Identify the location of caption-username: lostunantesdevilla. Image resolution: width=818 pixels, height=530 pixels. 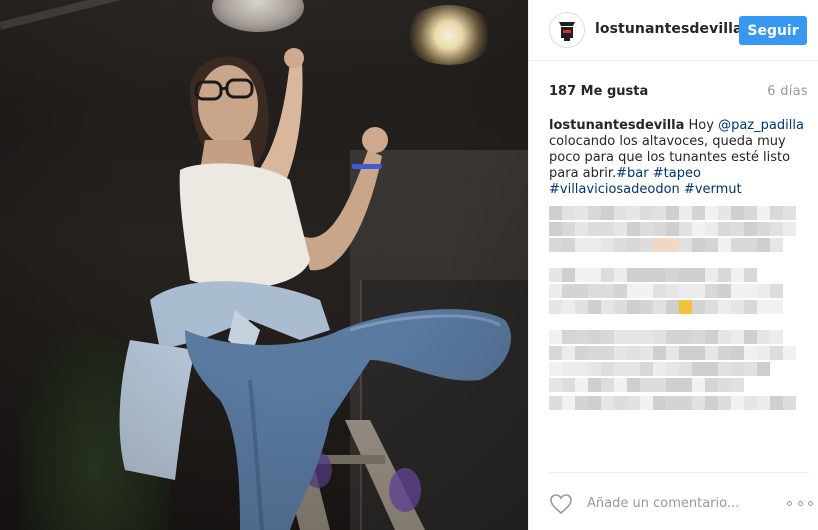
(616, 125).